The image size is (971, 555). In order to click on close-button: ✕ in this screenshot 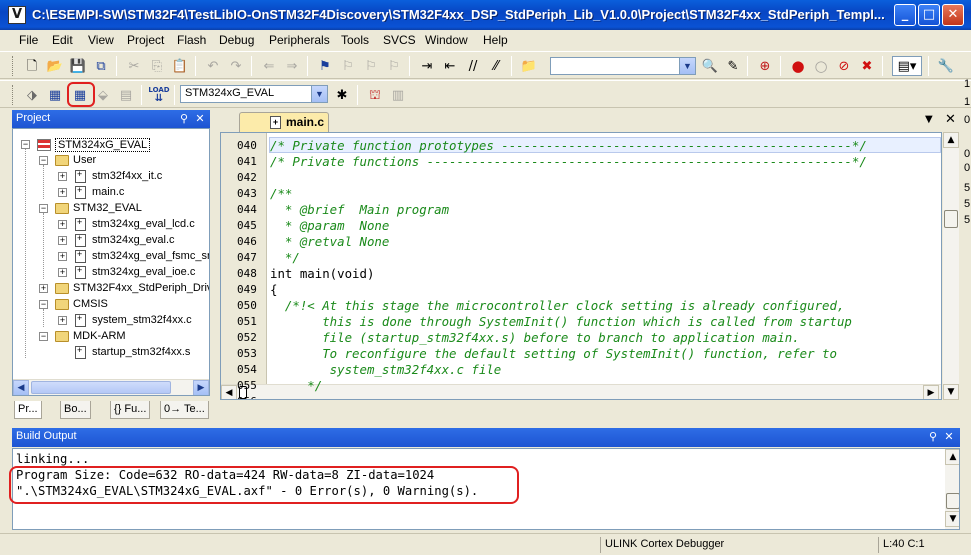, I will do `click(953, 15)`.